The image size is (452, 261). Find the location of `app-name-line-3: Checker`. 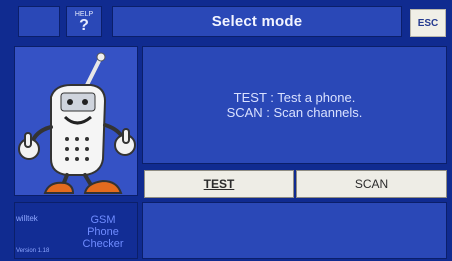

app-name-line-3: Checker is located at coordinates (103, 244).